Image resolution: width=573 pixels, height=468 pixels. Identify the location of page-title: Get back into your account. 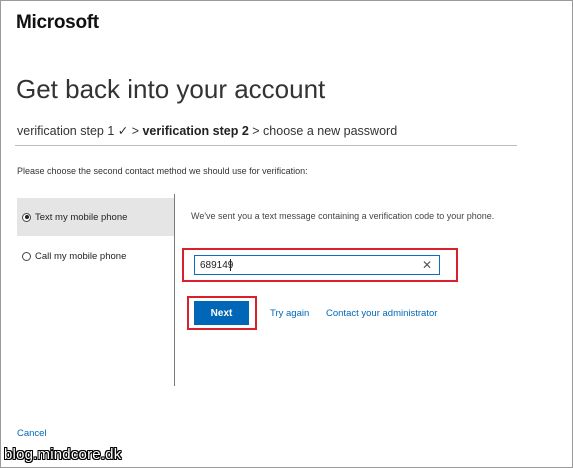
(171, 89).